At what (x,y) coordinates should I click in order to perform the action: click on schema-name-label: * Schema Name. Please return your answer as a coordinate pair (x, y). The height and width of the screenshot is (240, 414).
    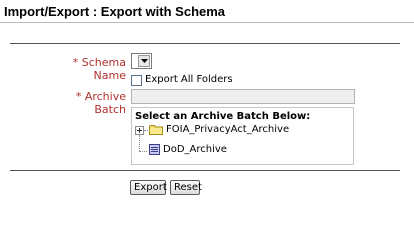
    Looking at the image, I should click on (93, 69).